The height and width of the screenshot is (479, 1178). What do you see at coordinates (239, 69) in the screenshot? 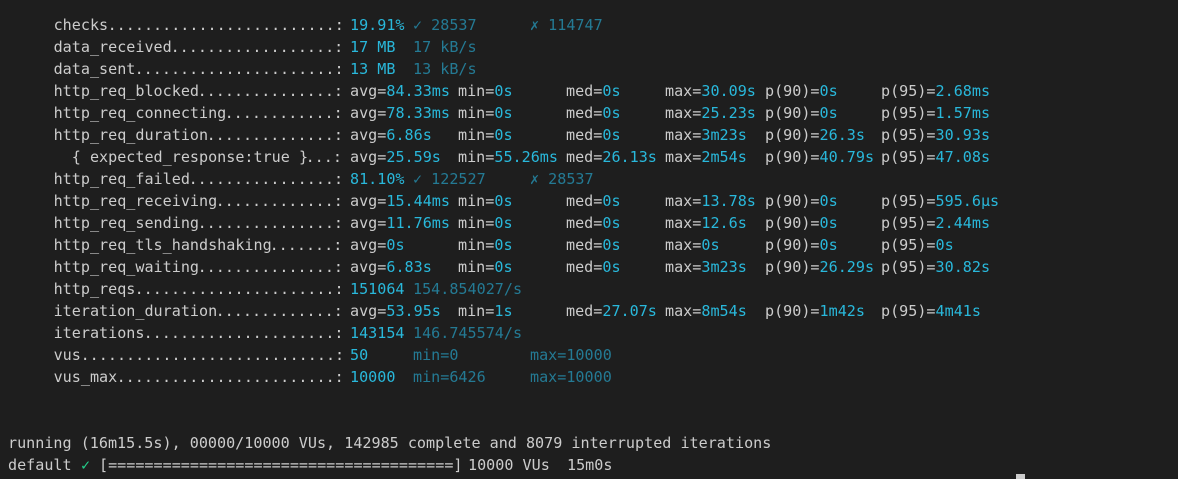
I see `metric-dots: ......................:` at bounding box center [239, 69].